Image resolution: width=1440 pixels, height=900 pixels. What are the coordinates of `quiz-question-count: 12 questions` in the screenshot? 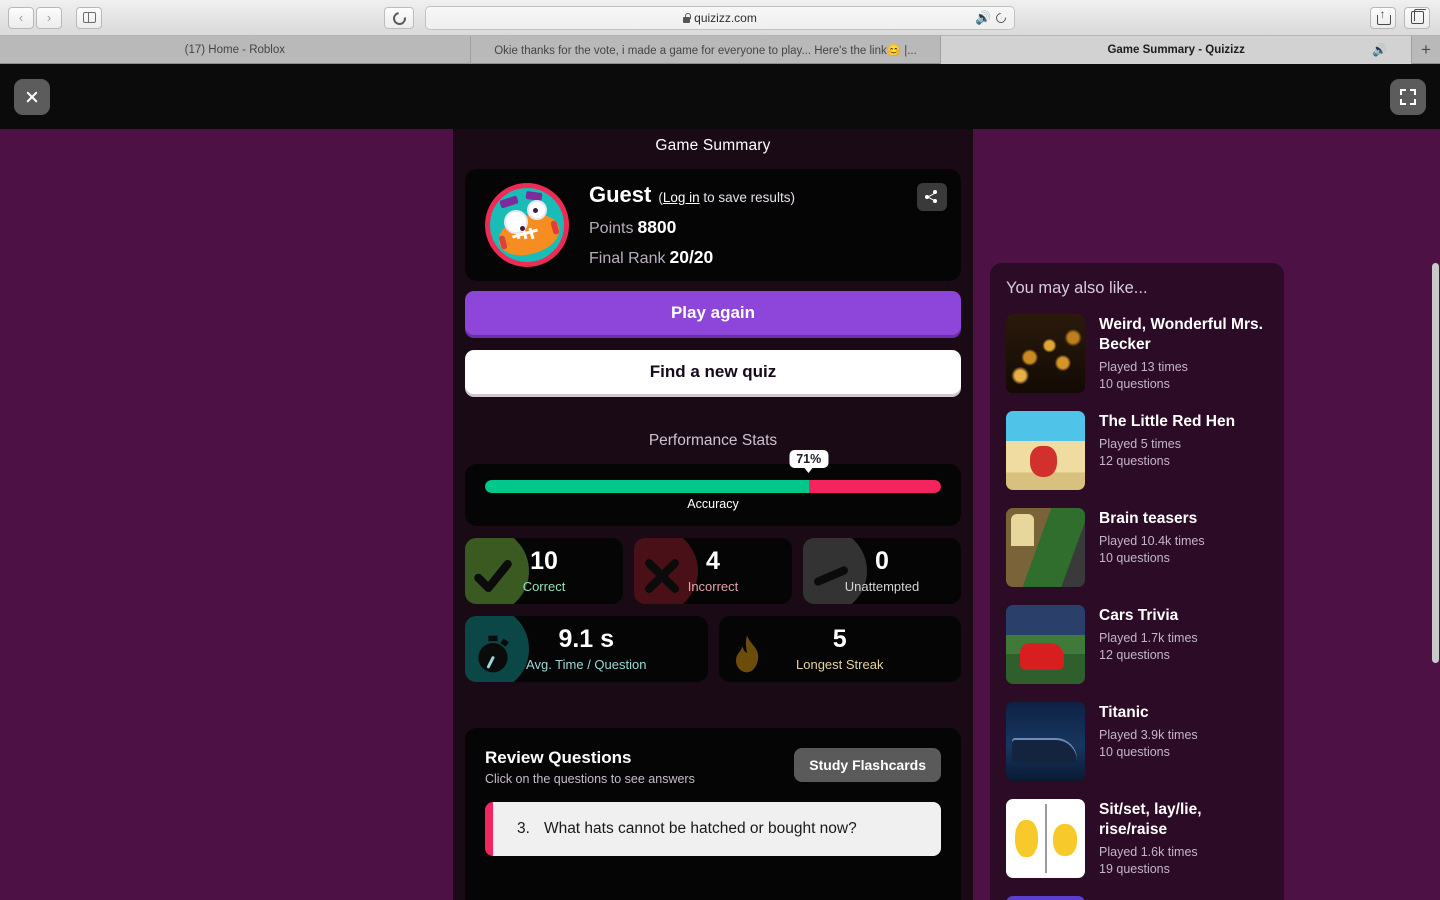 It's located at (1134, 654).